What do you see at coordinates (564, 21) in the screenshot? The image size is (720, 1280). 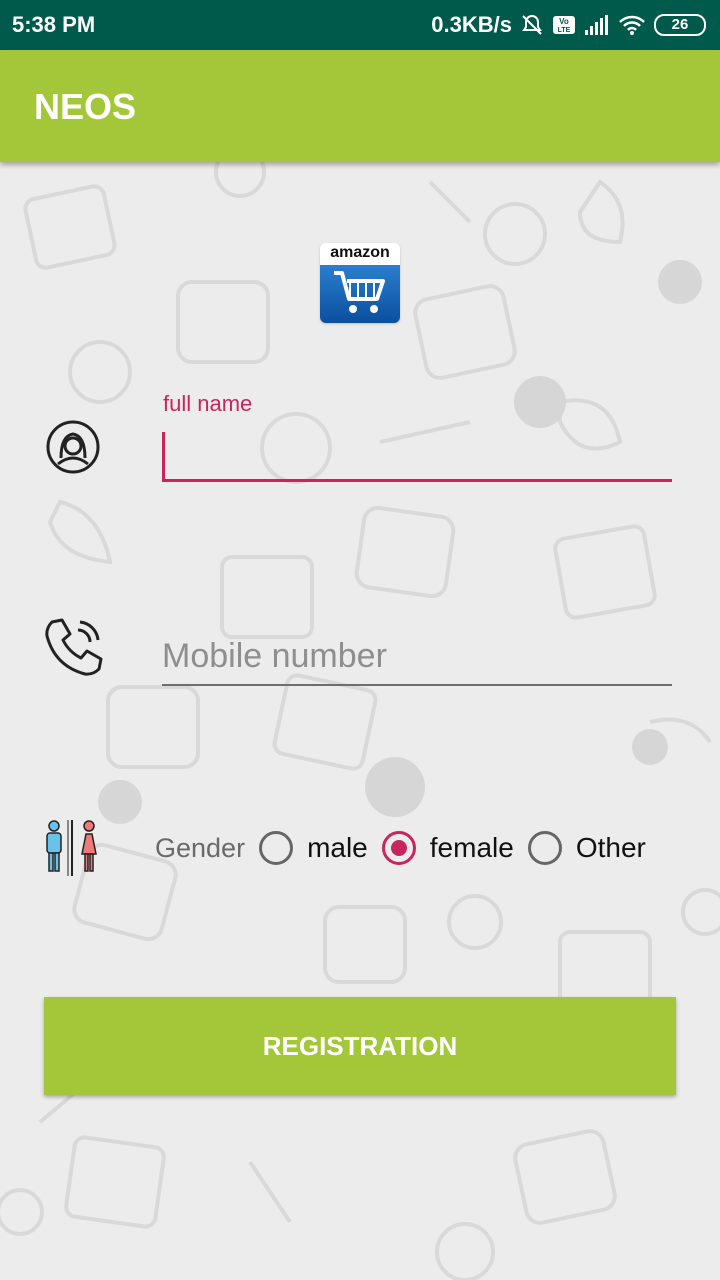 I see `svg-text: Vo` at bounding box center [564, 21].